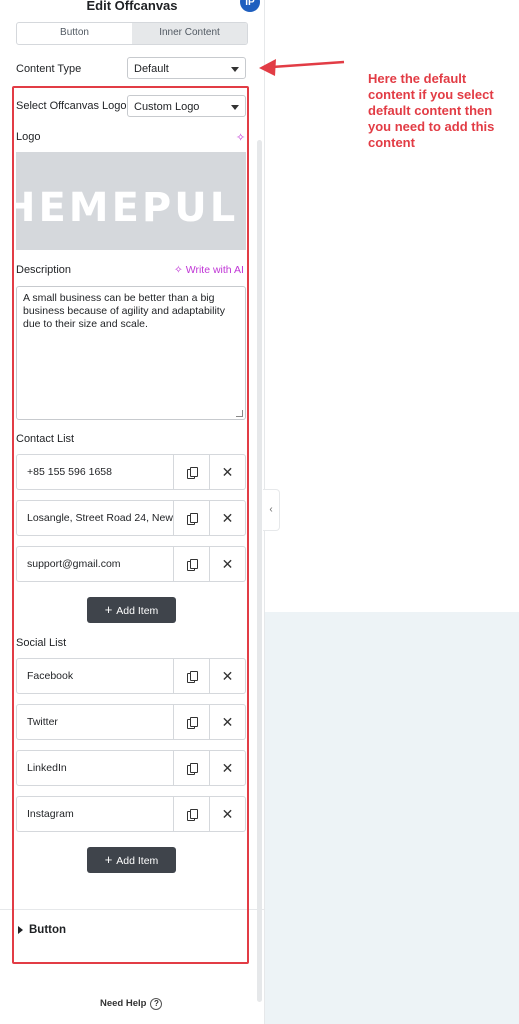 This screenshot has width=519, height=1024. What do you see at coordinates (95, 472) in the screenshot?
I see `list-item-text: +85 155 596 1658` at bounding box center [95, 472].